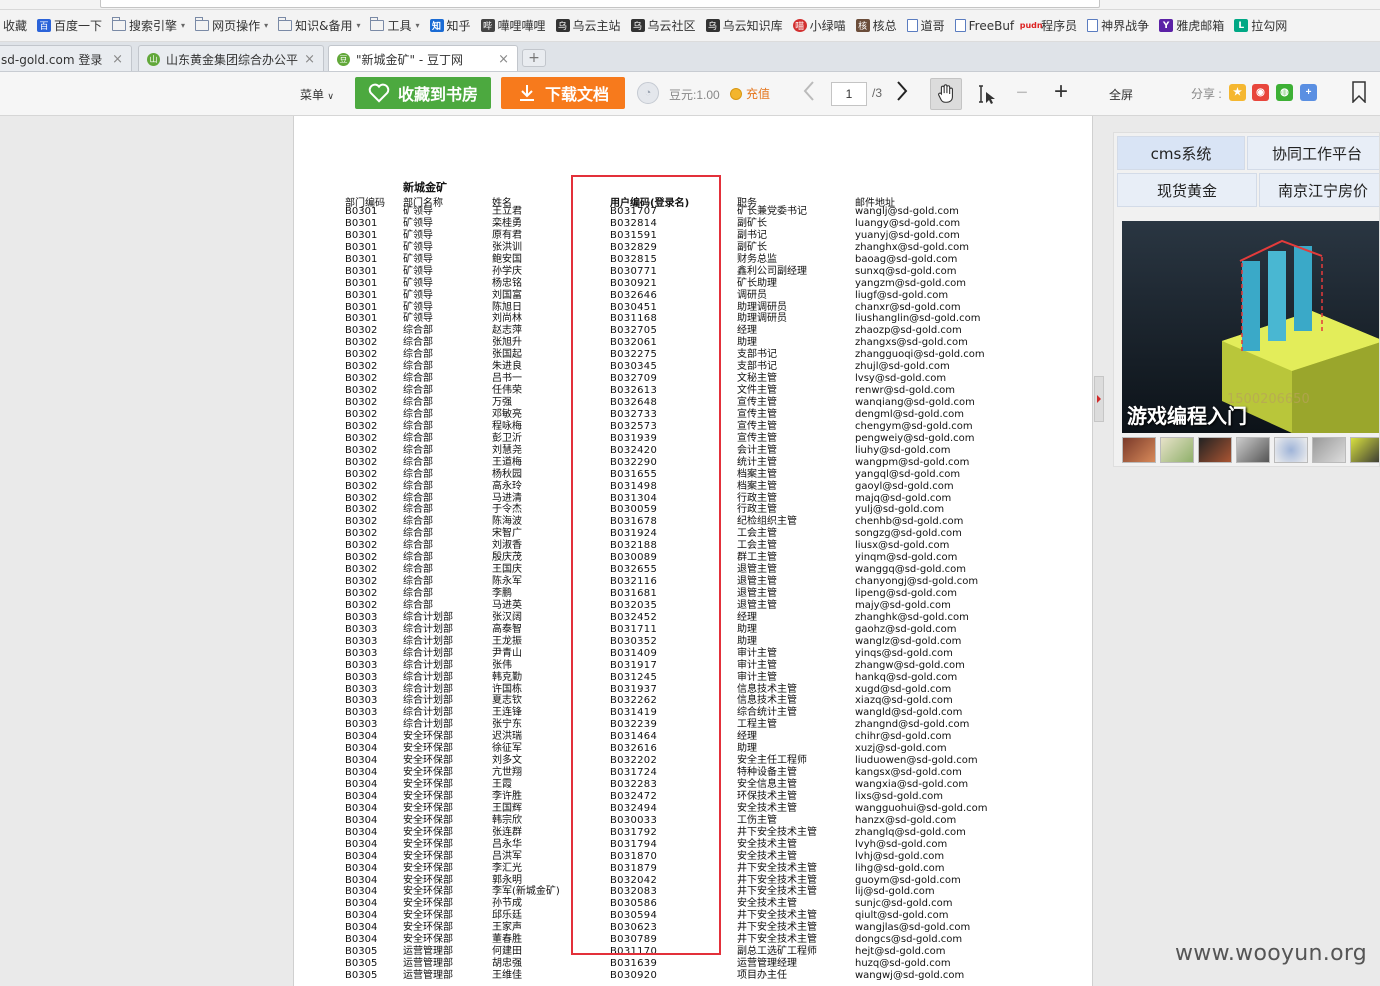 This screenshot has width=1380, height=986. What do you see at coordinates (317, 94) in the screenshot?
I see `menu-dropdown: 菜单 ∨` at bounding box center [317, 94].